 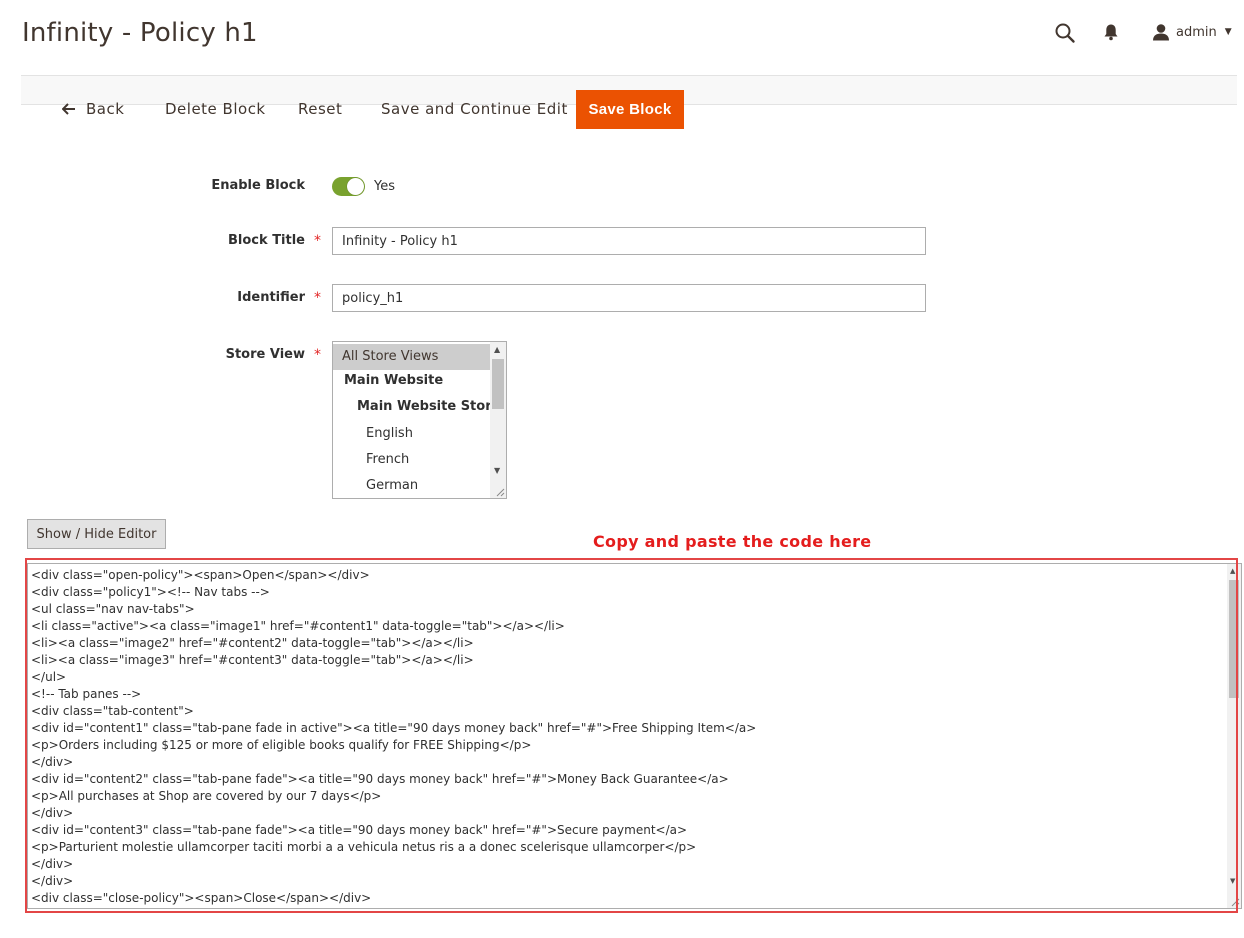 What do you see at coordinates (629, 241) in the screenshot?
I see `block-title-input` at bounding box center [629, 241].